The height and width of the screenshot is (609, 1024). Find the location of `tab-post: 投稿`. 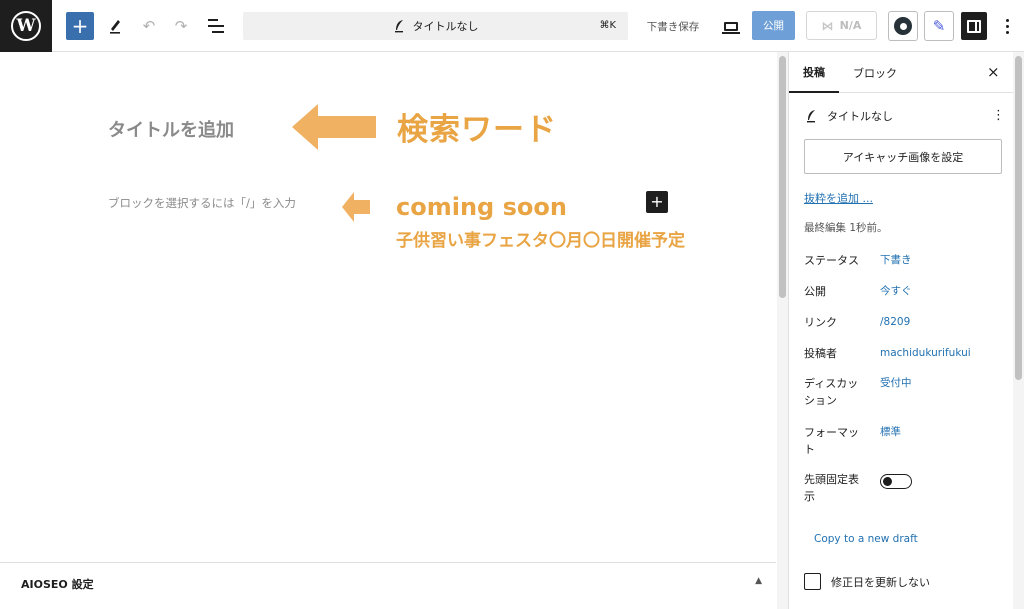

tab-post: 投稿 is located at coordinates (814, 72).